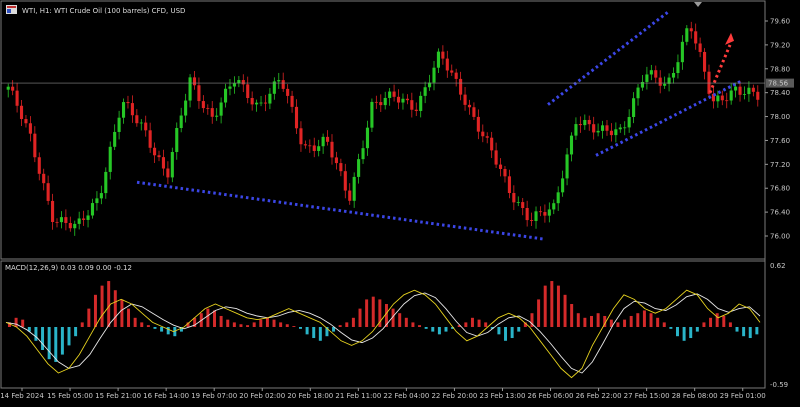 The height and width of the screenshot is (407, 800). I want to click on time-tick-label: 26 Feb 06:00, so click(551, 396).